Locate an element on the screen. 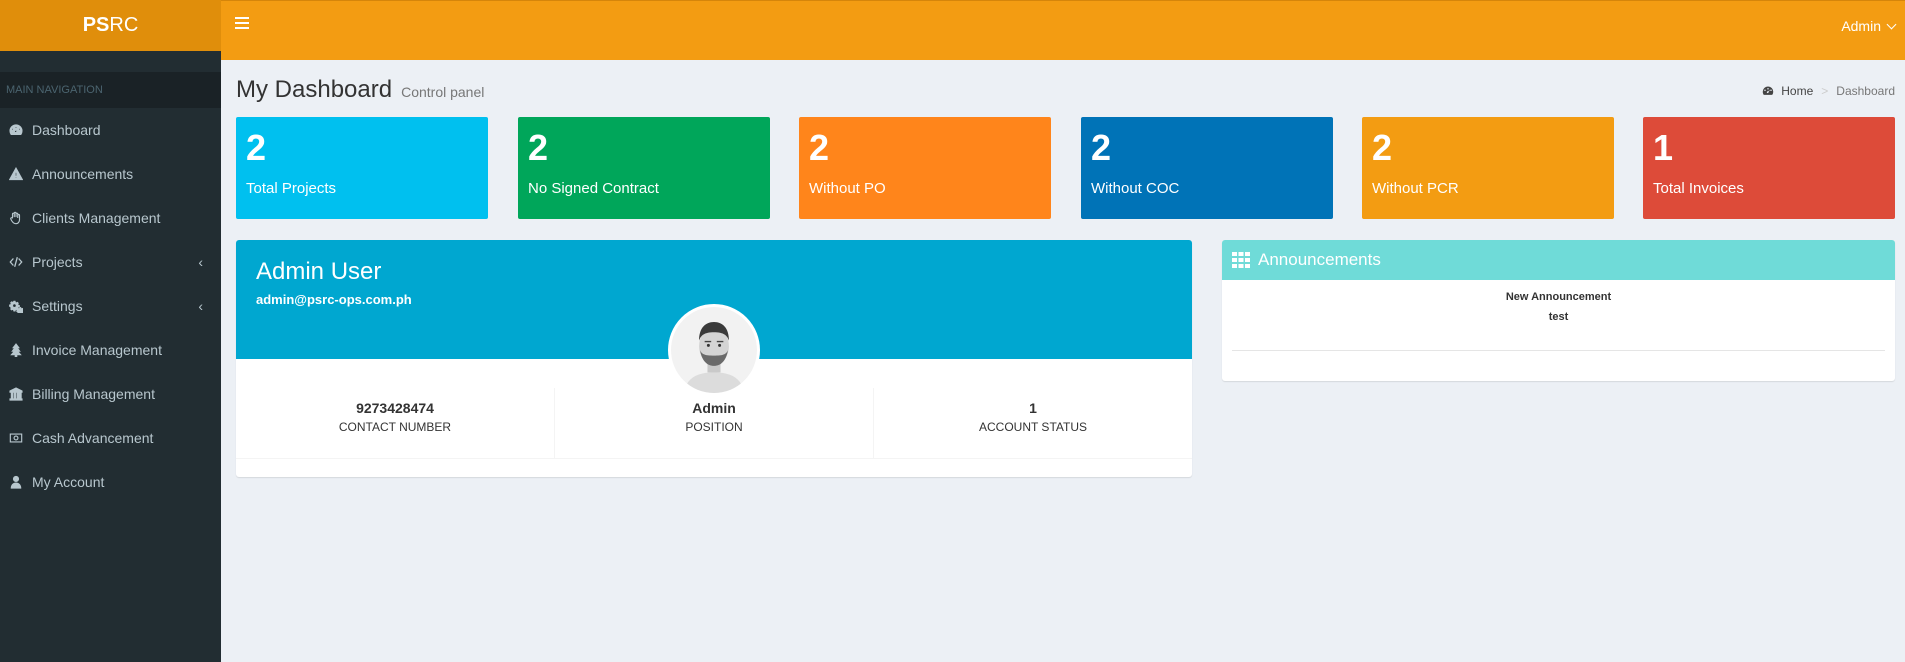 This screenshot has width=1905, height=662. sidebar-item-label: Clients Management is located at coordinates (96, 218).